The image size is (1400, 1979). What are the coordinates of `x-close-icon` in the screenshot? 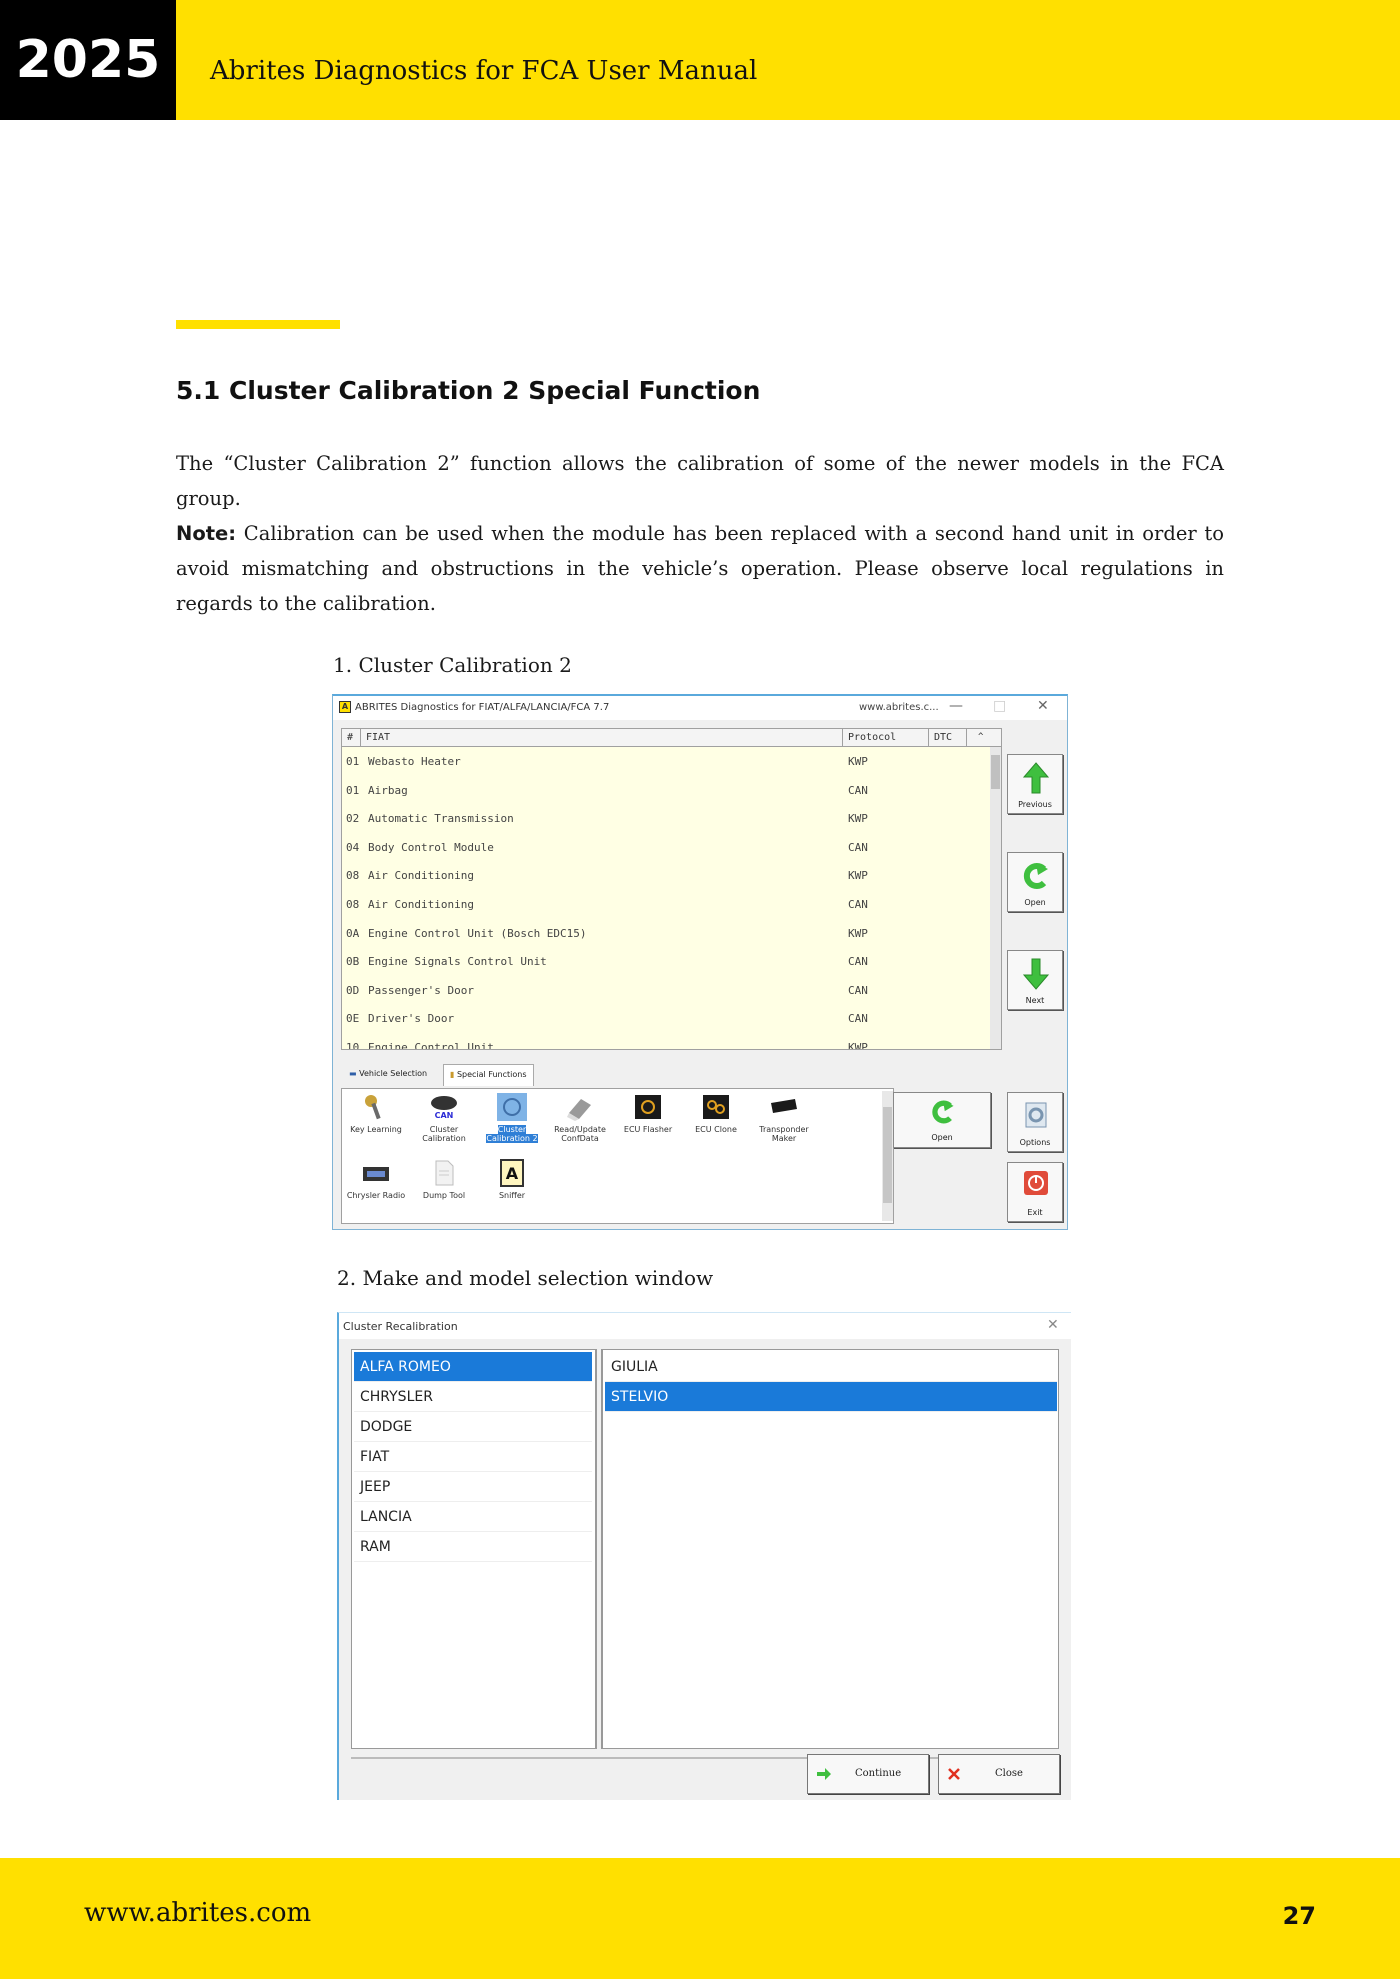 It's located at (954, 1774).